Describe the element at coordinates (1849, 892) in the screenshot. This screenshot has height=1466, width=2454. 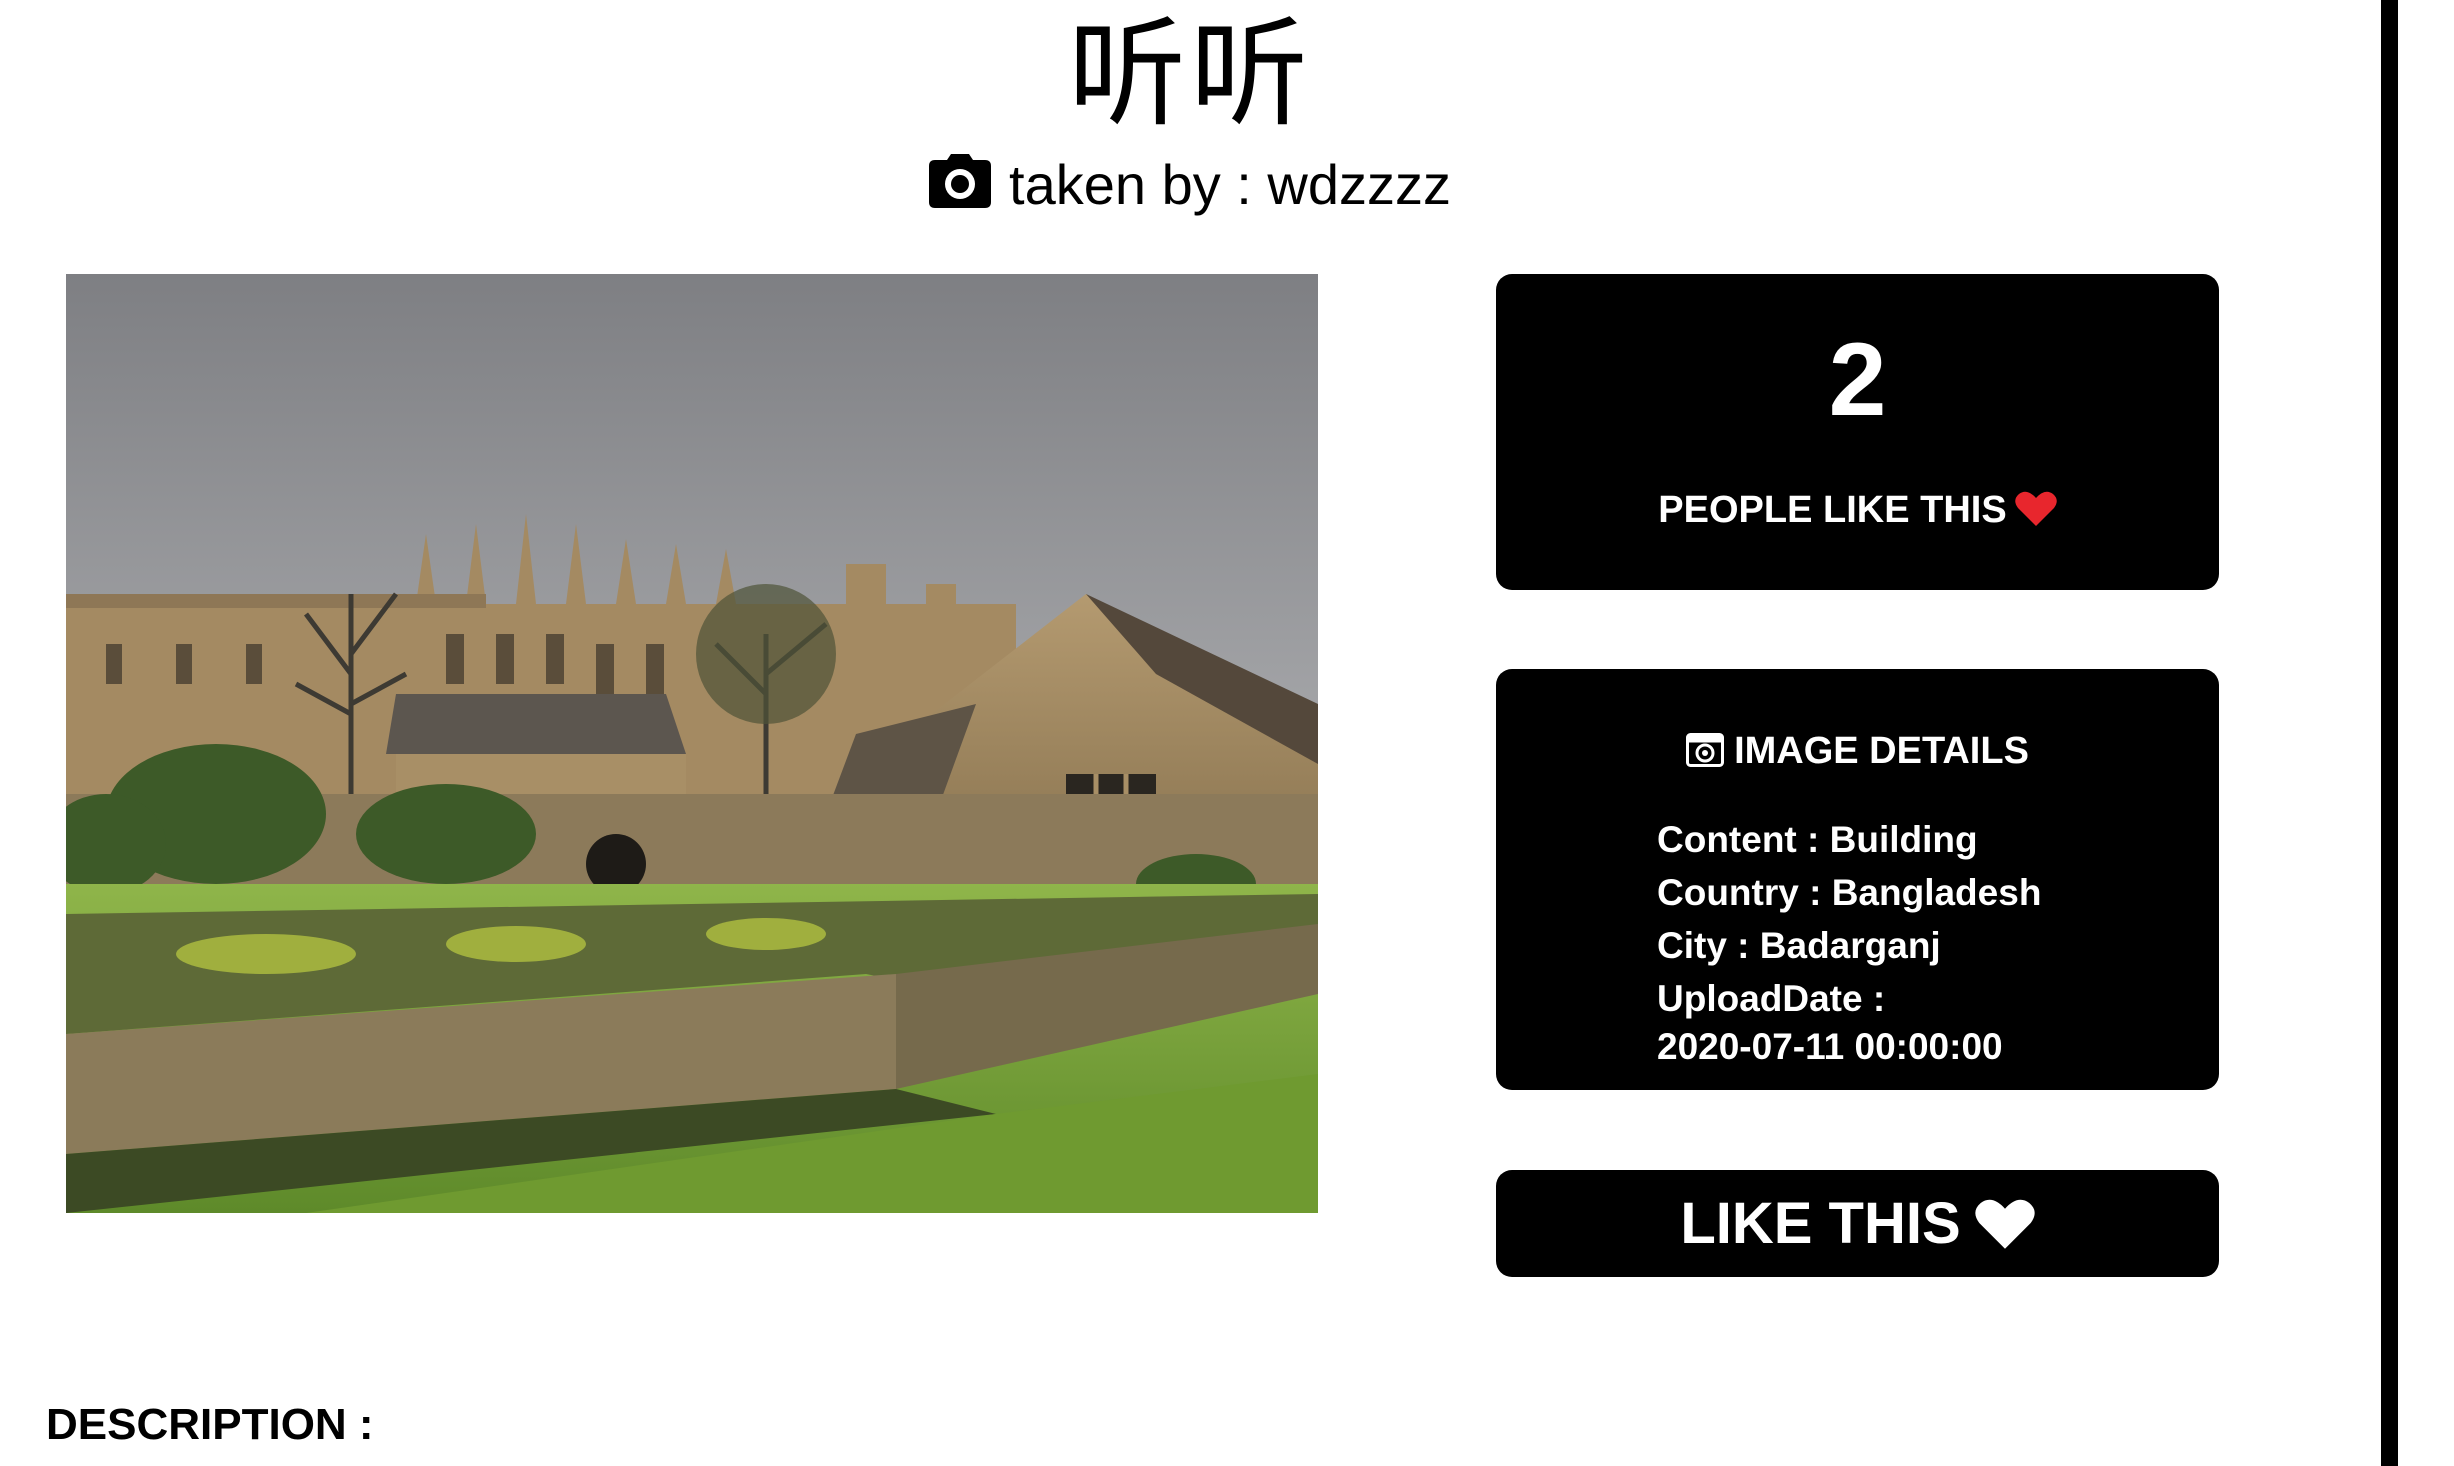
I see `detail-country: Country : Bangladesh` at that location.